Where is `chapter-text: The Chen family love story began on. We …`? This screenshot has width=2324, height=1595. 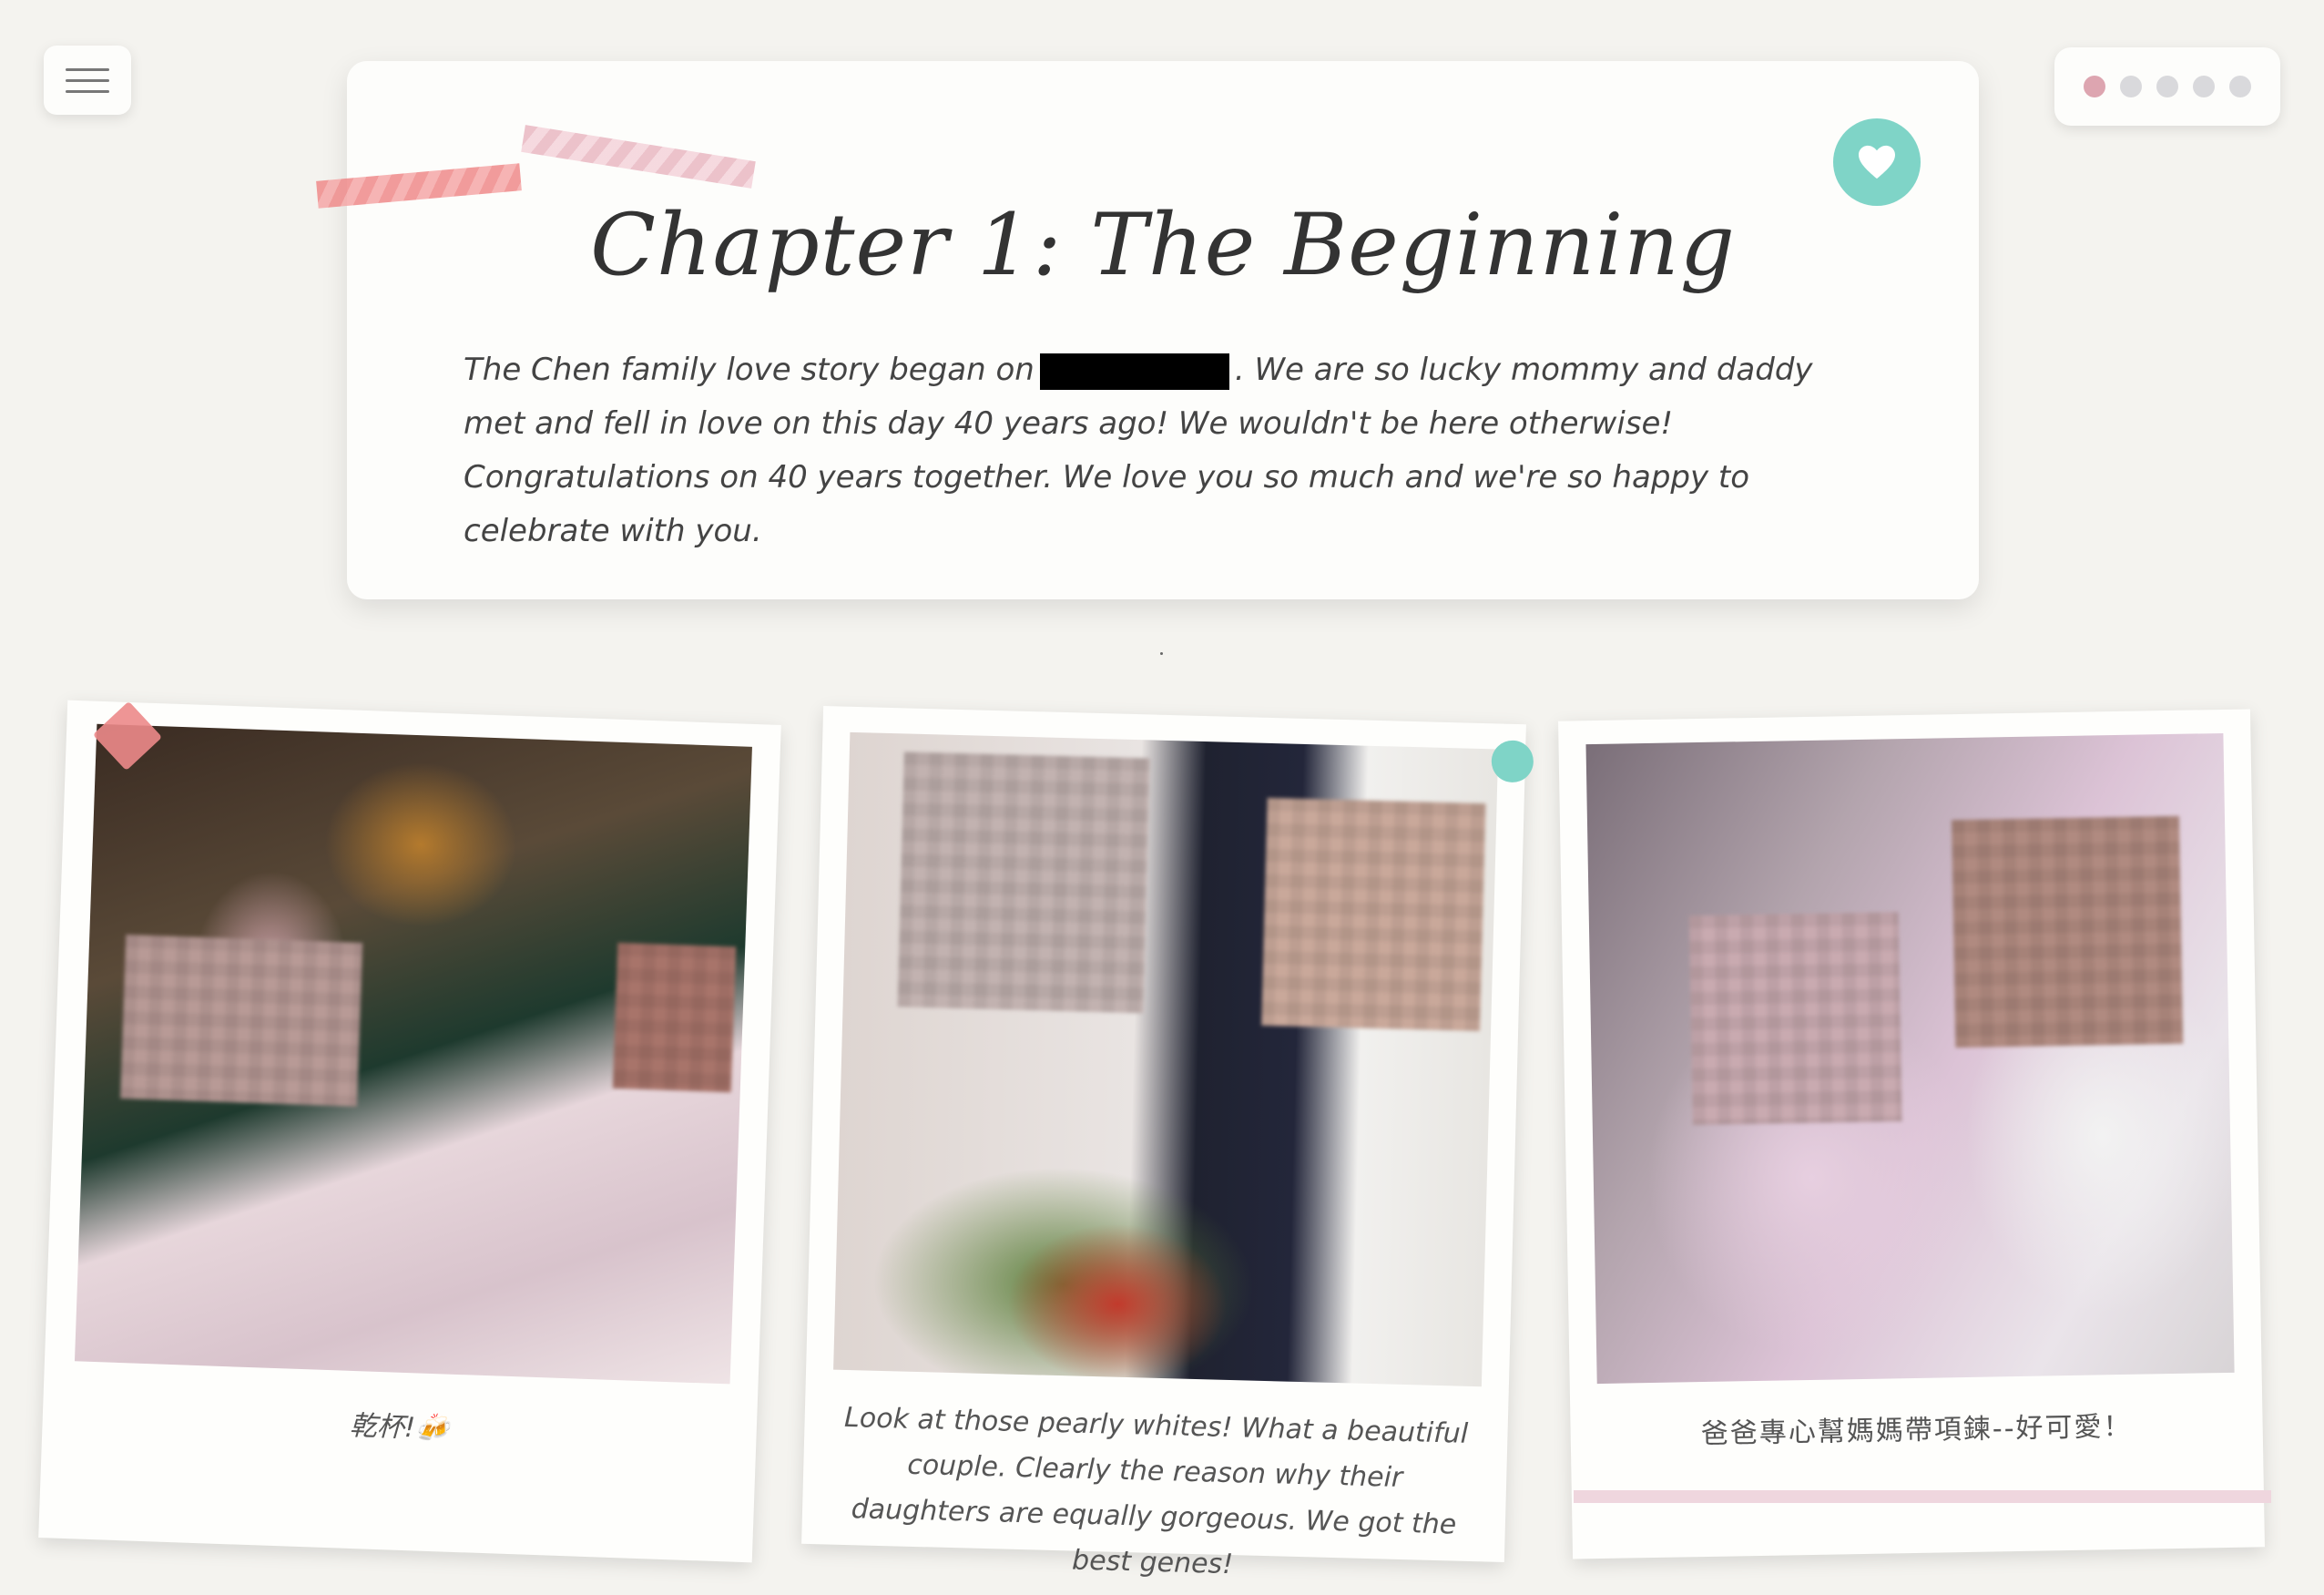 chapter-text: The Chen family love story began on. We … is located at coordinates (1163, 450).